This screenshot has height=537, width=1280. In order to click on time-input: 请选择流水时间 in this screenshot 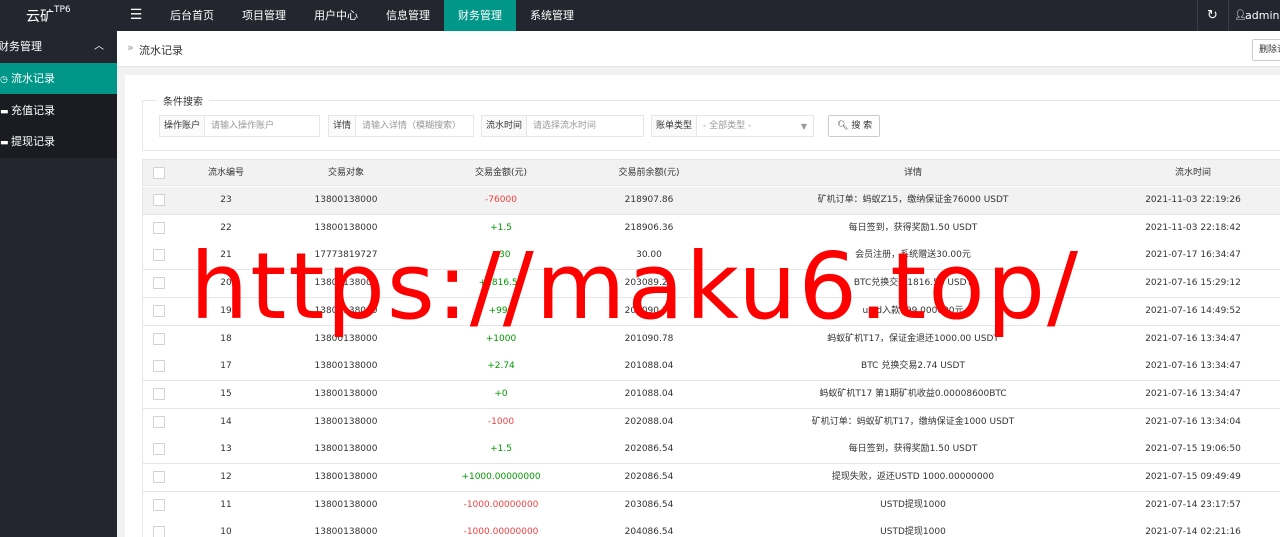, I will do `click(585, 126)`.